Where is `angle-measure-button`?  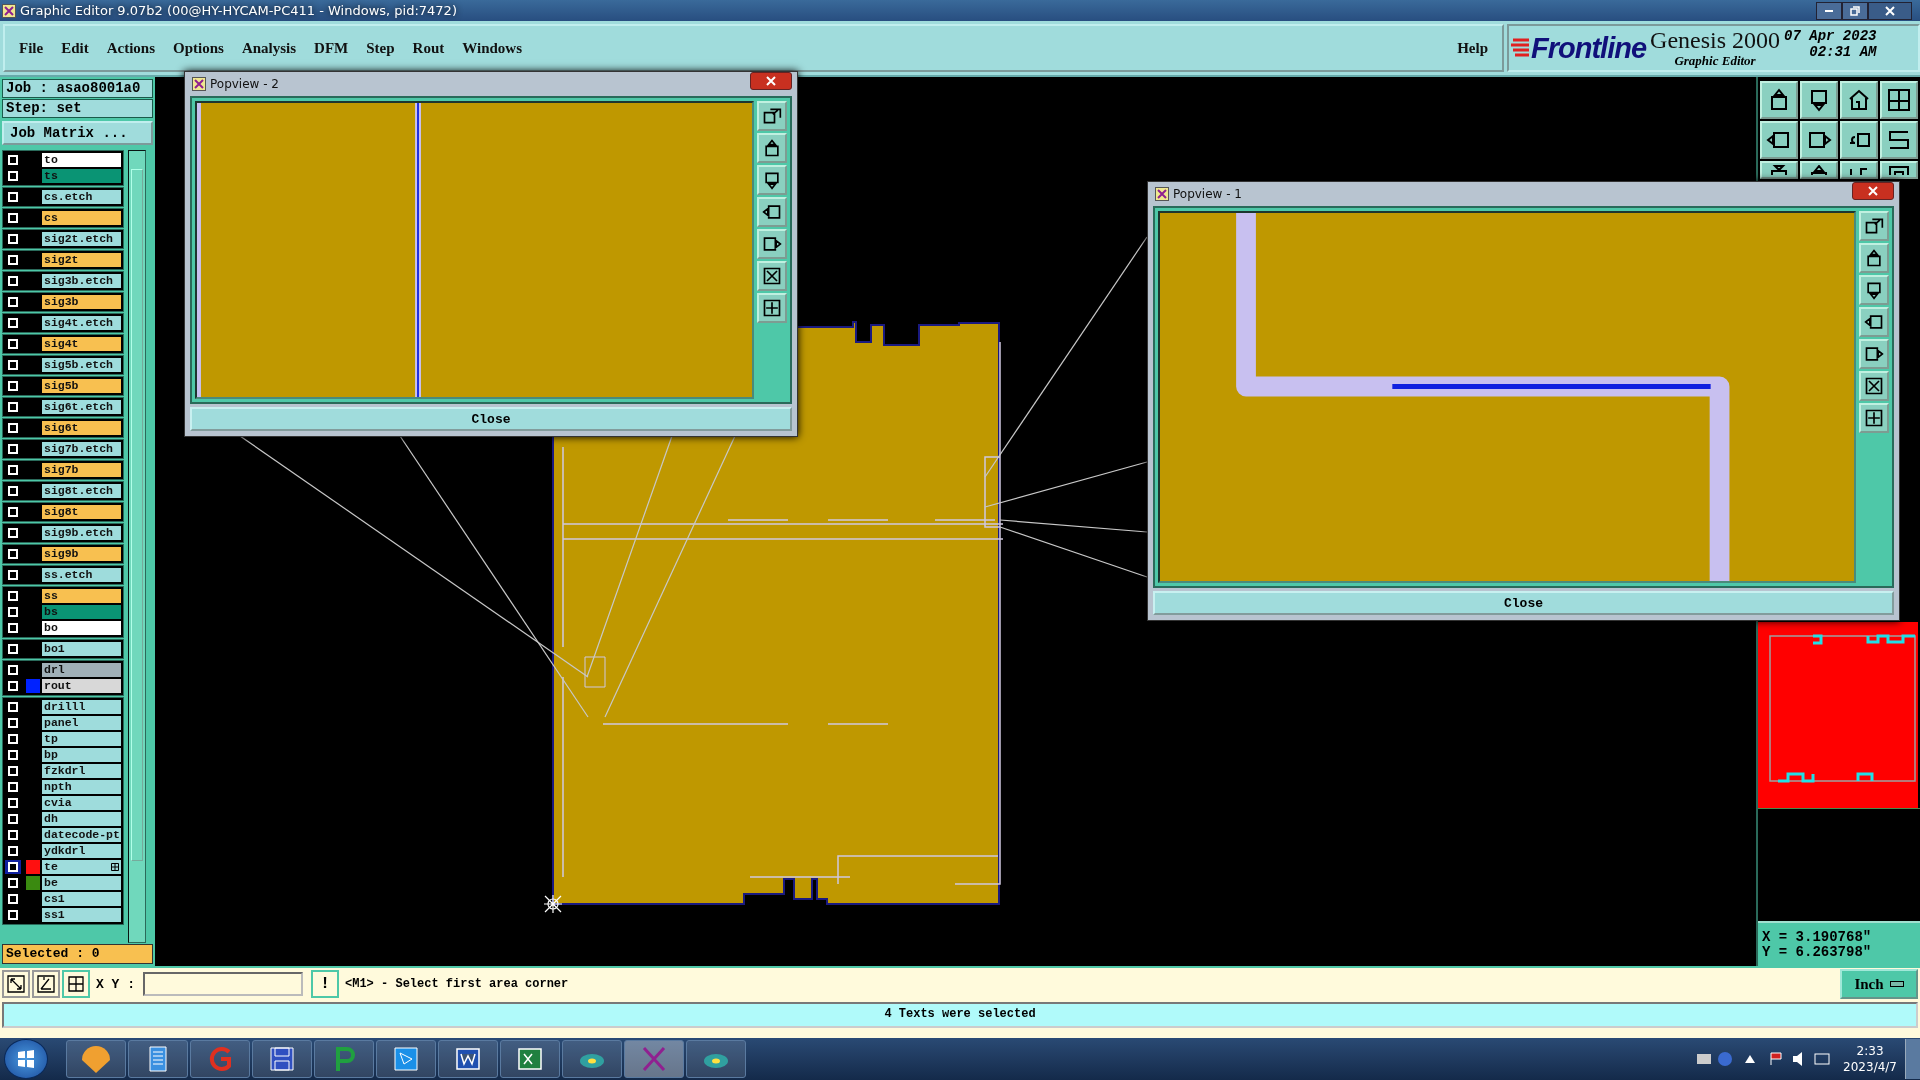 angle-measure-button is located at coordinates (46, 984).